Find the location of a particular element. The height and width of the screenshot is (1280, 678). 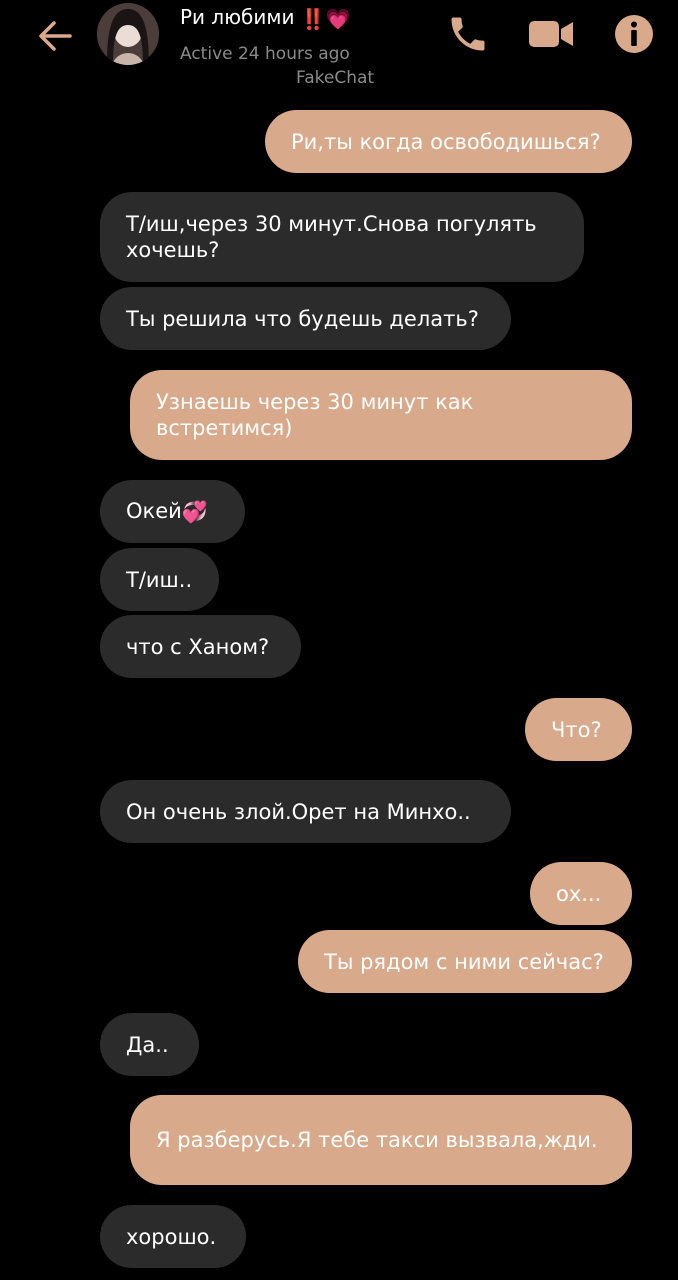

video-camera-icon is located at coordinates (551, 34).